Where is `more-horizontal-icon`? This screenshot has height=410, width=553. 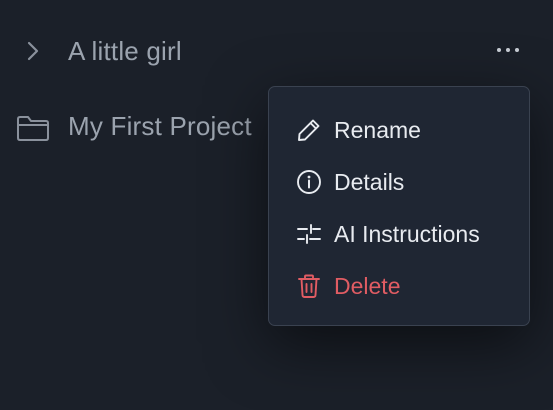 more-horizontal-icon is located at coordinates (508, 50).